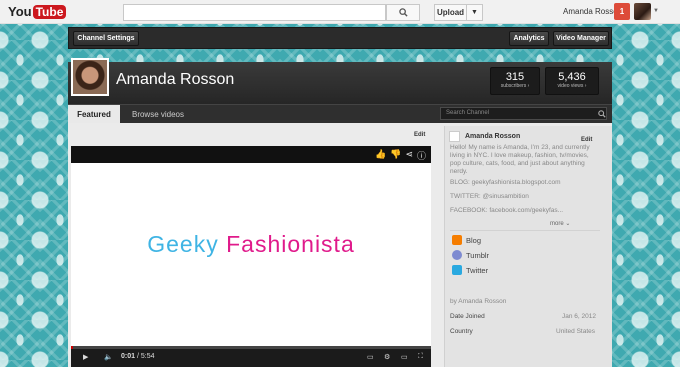 This screenshot has width=680, height=367. What do you see at coordinates (419, 135) in the screenshot?
I see `edit-video-button: Edit` at bounding box center [419, 135].